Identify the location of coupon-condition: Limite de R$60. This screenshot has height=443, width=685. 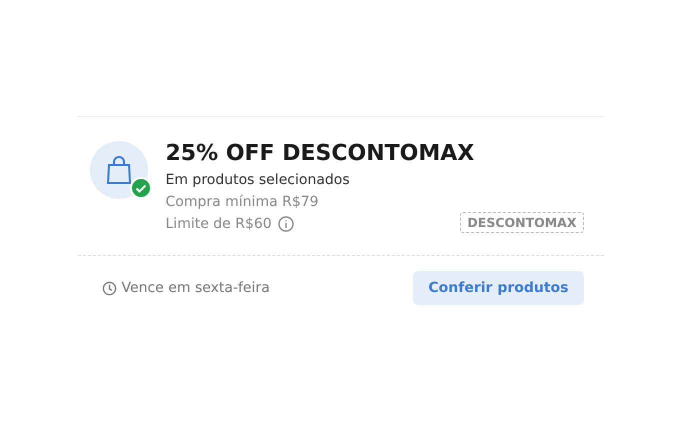
(219, 224).